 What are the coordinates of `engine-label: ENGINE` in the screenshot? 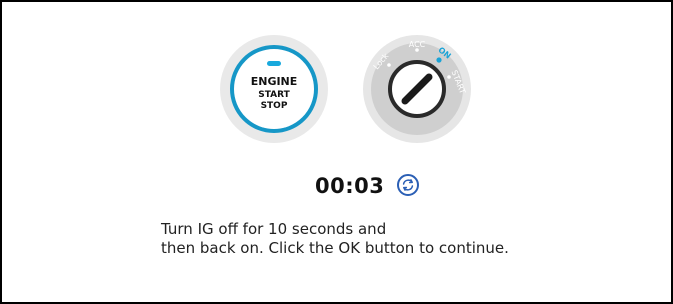 It's located at (274, 81).